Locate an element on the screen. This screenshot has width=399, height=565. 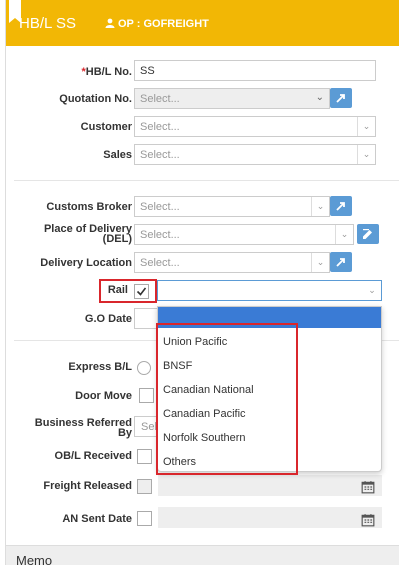
rail-options-highlight-box is located at coordinates (227, 399).